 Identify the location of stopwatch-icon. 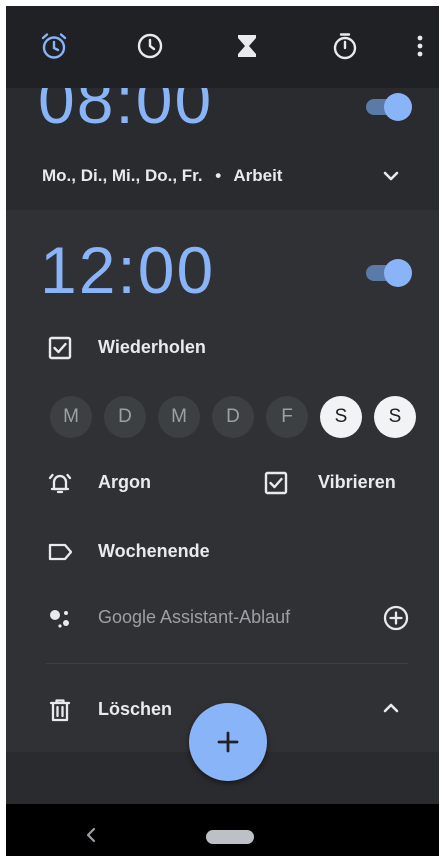
(345, 46).